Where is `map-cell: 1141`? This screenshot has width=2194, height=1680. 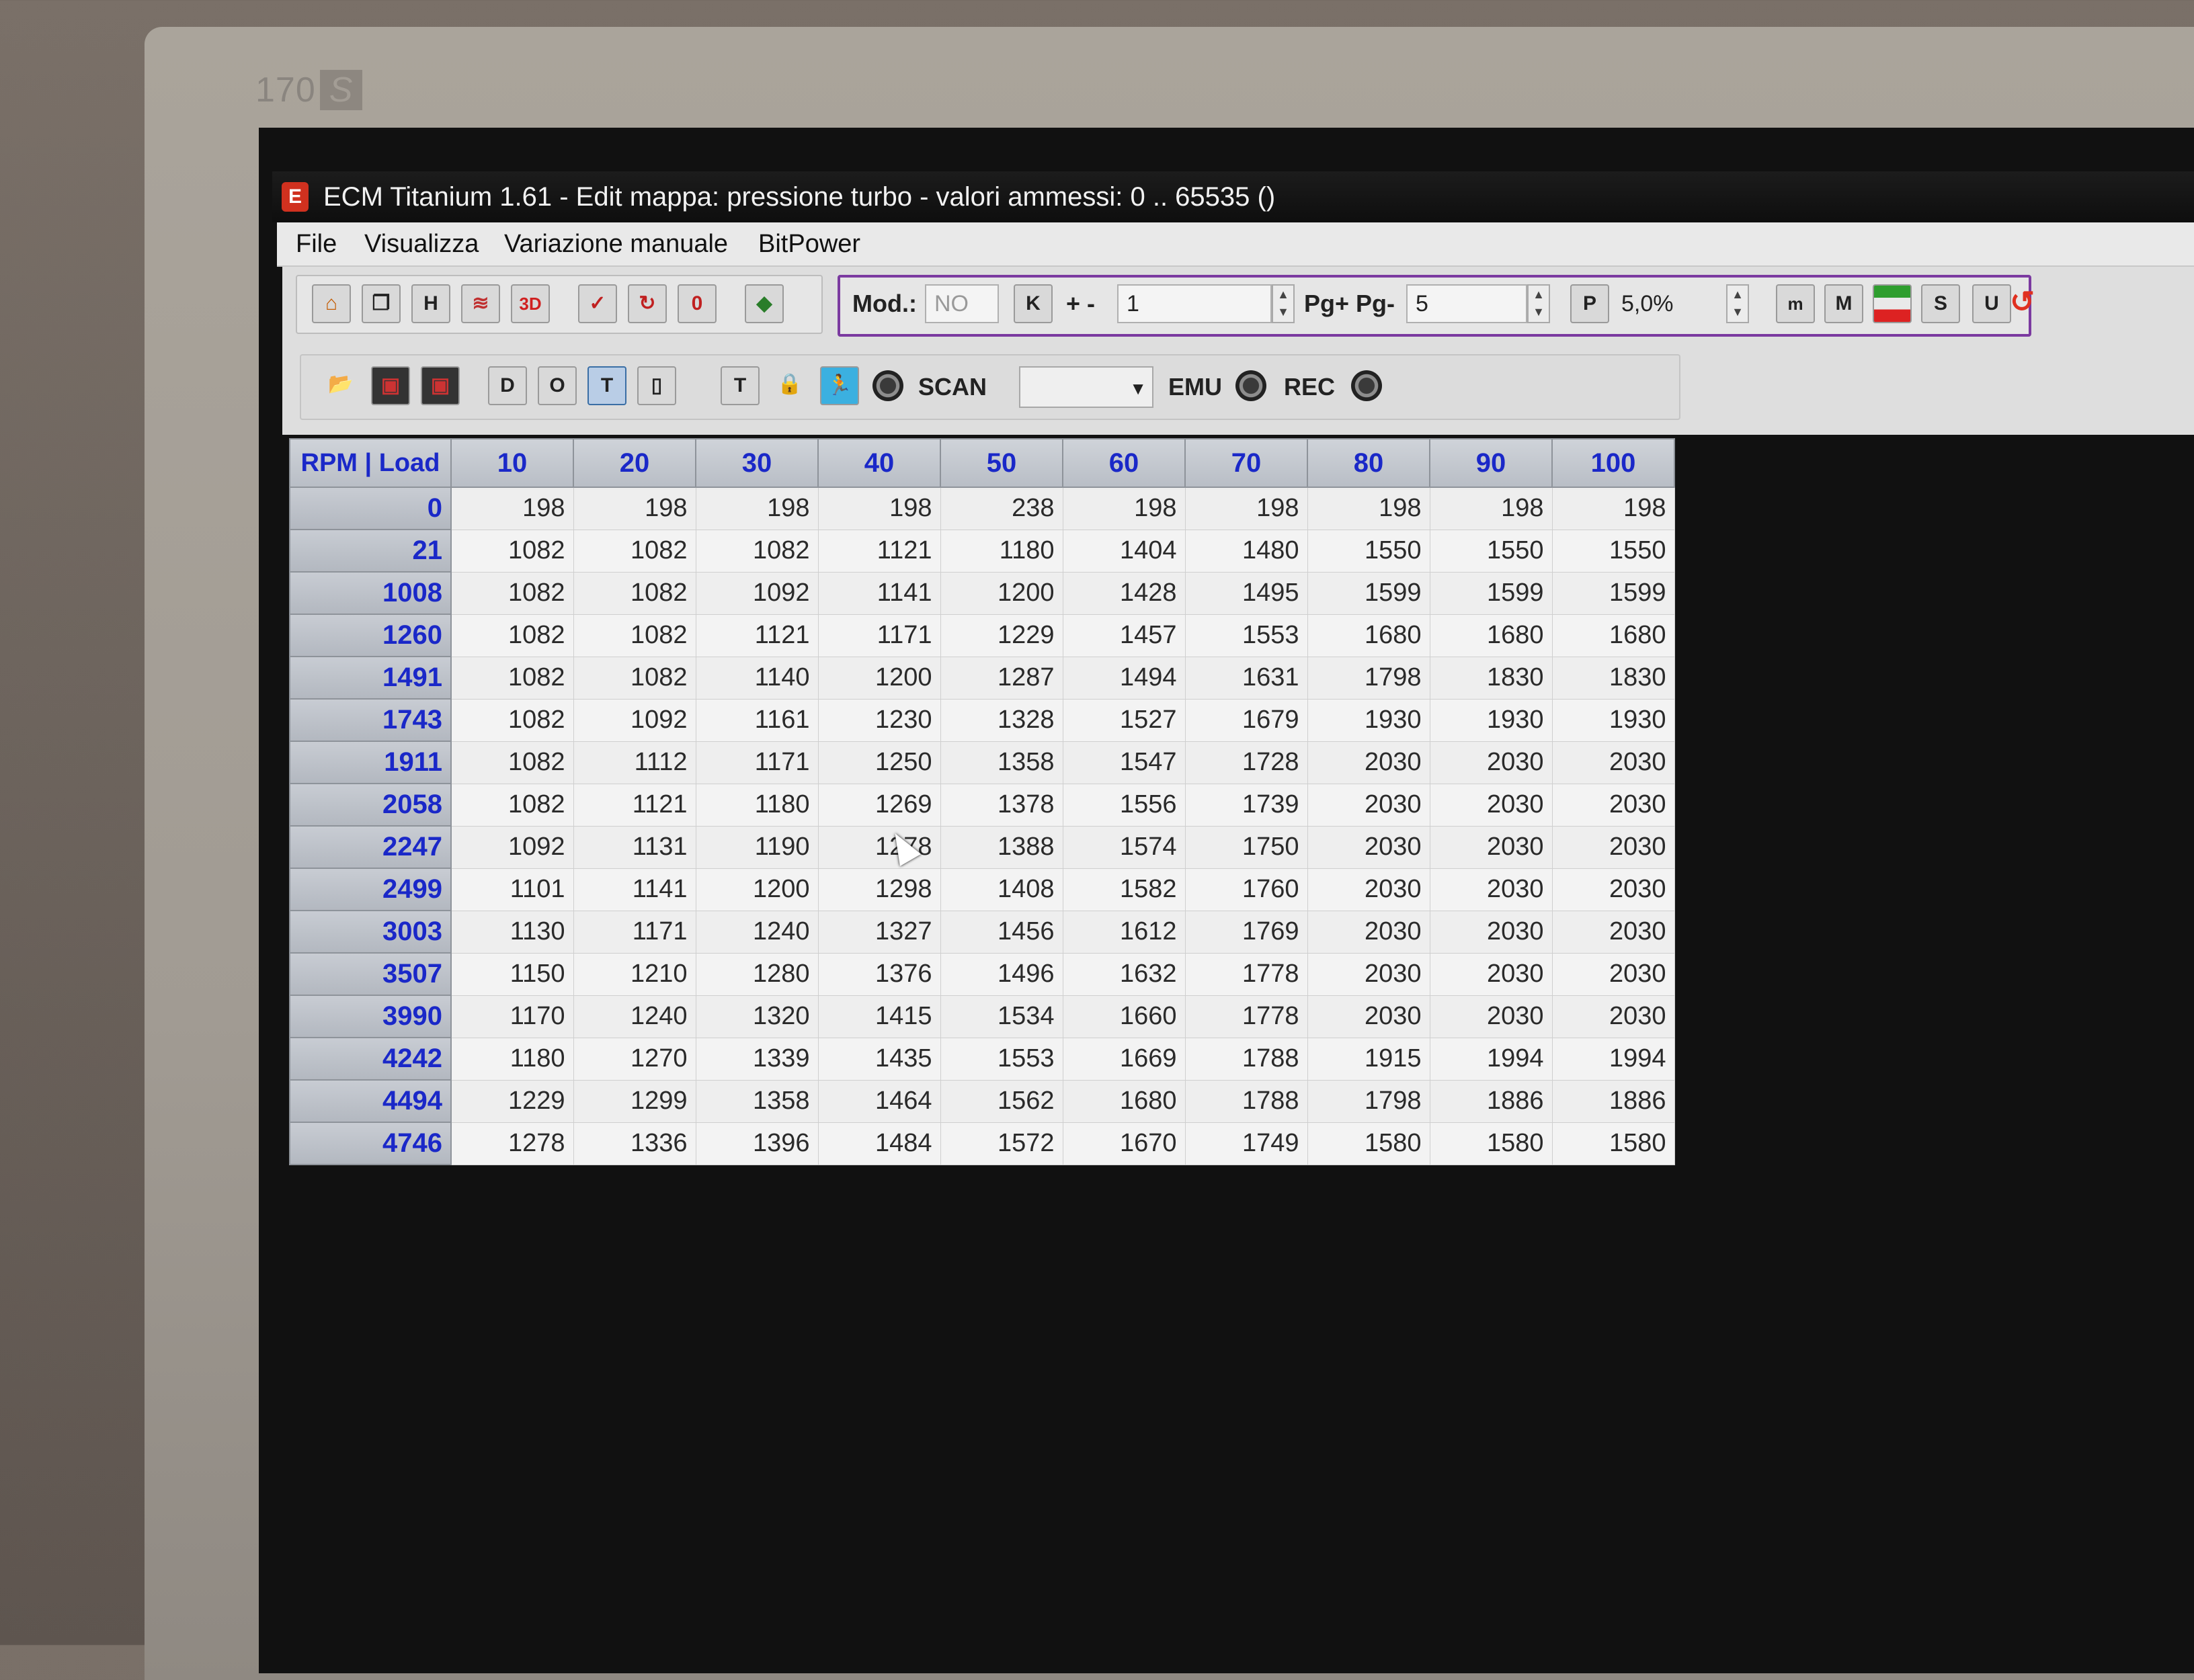
map-cell: 1141 is located at coordinates (879, 593).